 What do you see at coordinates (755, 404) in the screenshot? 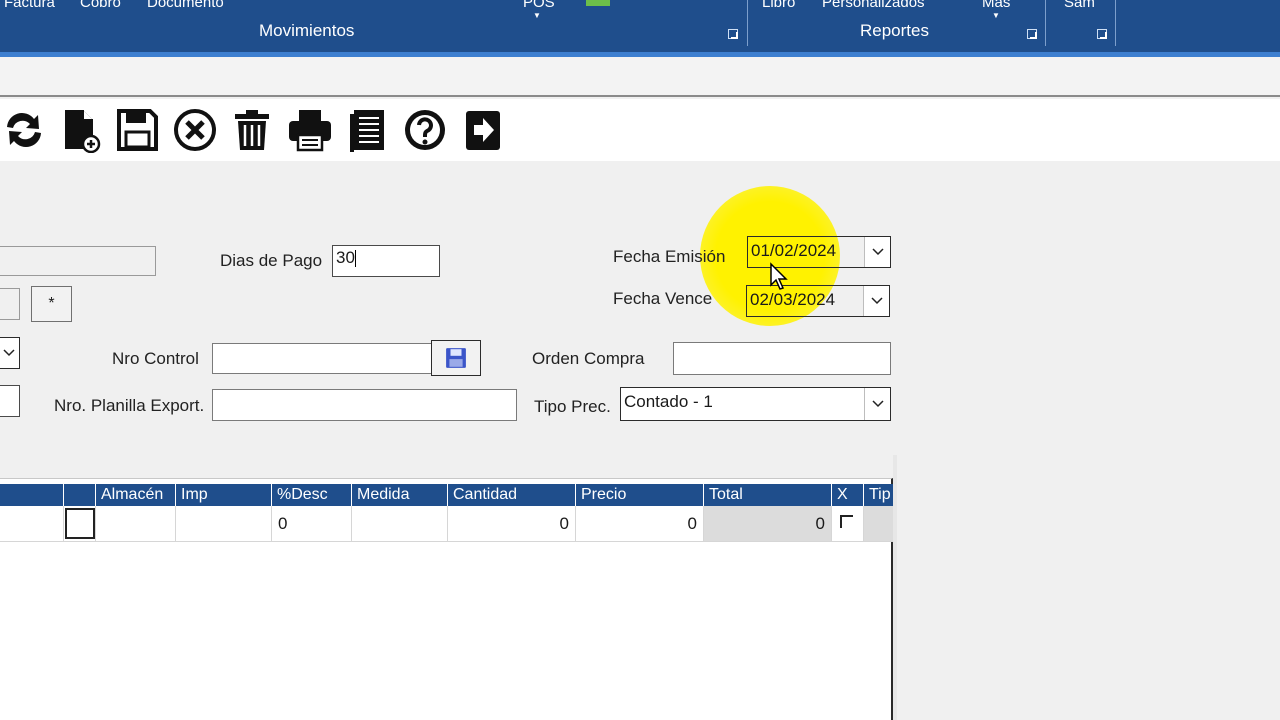
I see `tipo-prec-select: Contado - 1` at bounding box center [755, 404].